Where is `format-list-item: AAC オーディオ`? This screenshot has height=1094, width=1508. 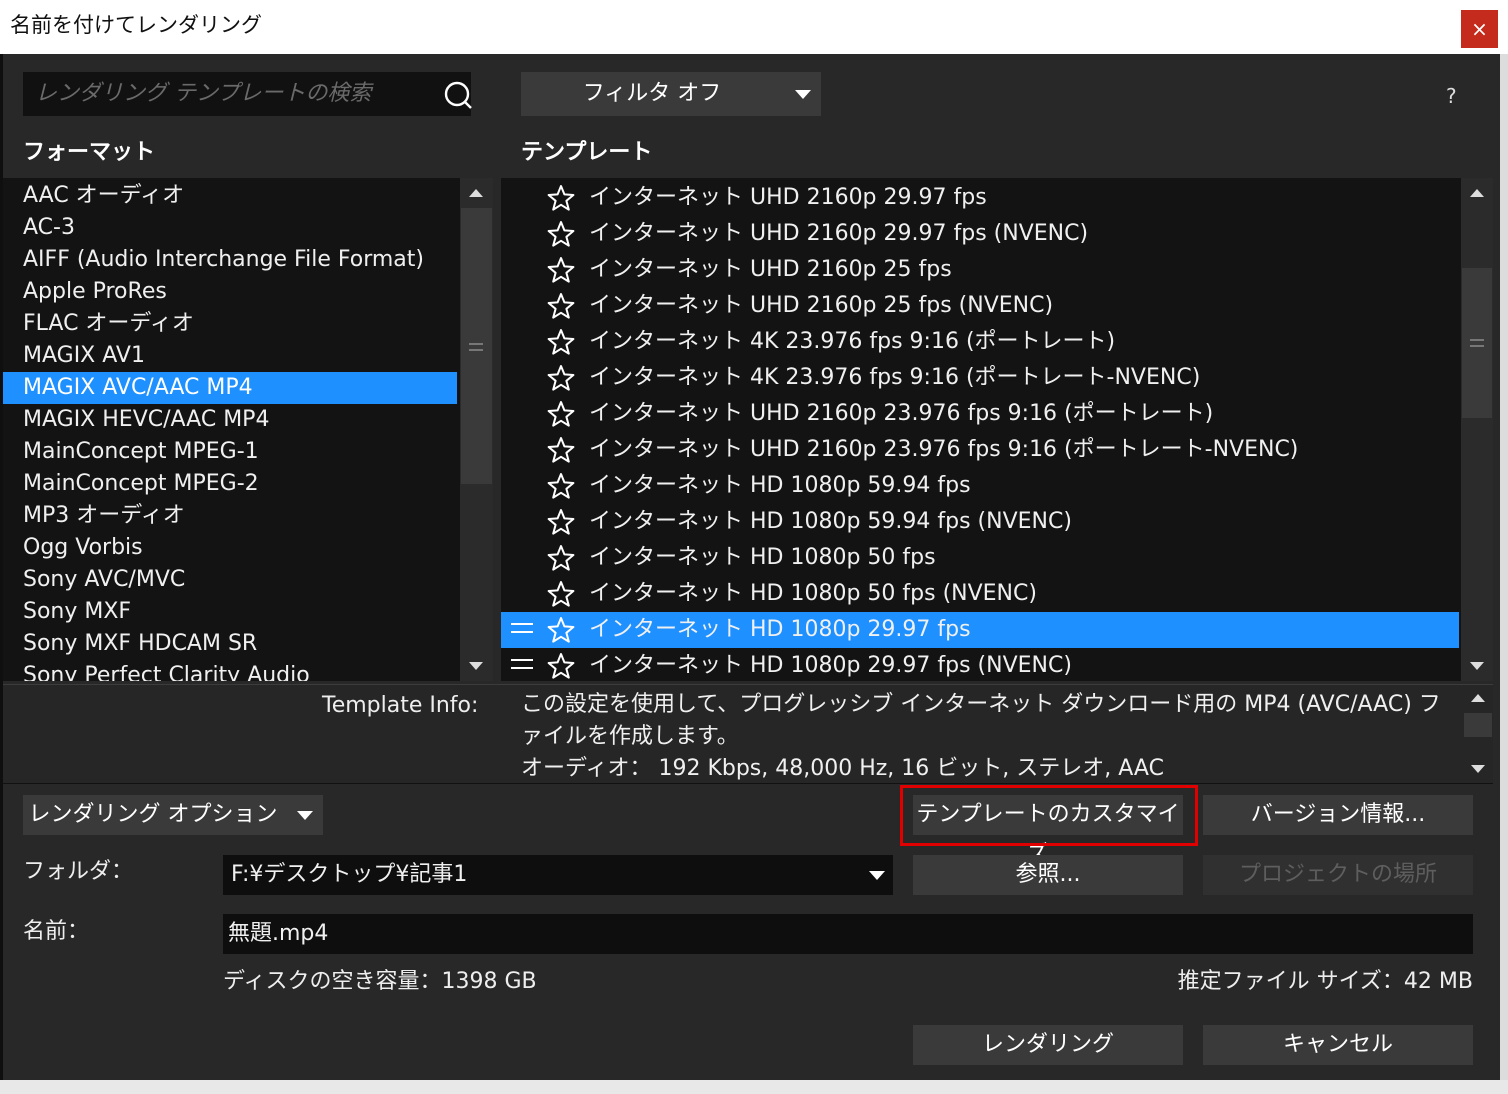
format-list-item: AAC オーディオ is located at coordinates (230, 196).